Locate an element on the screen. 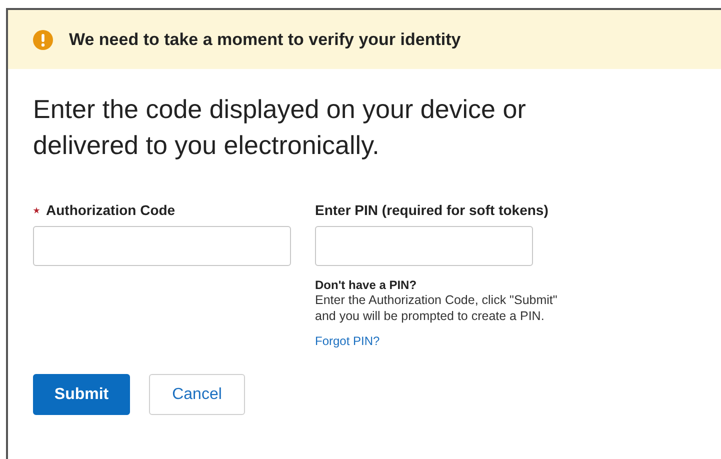 The width and height of the screenshot is (721, 459). help-title: Don't have a PIN? is located at coordinates (366, 285).